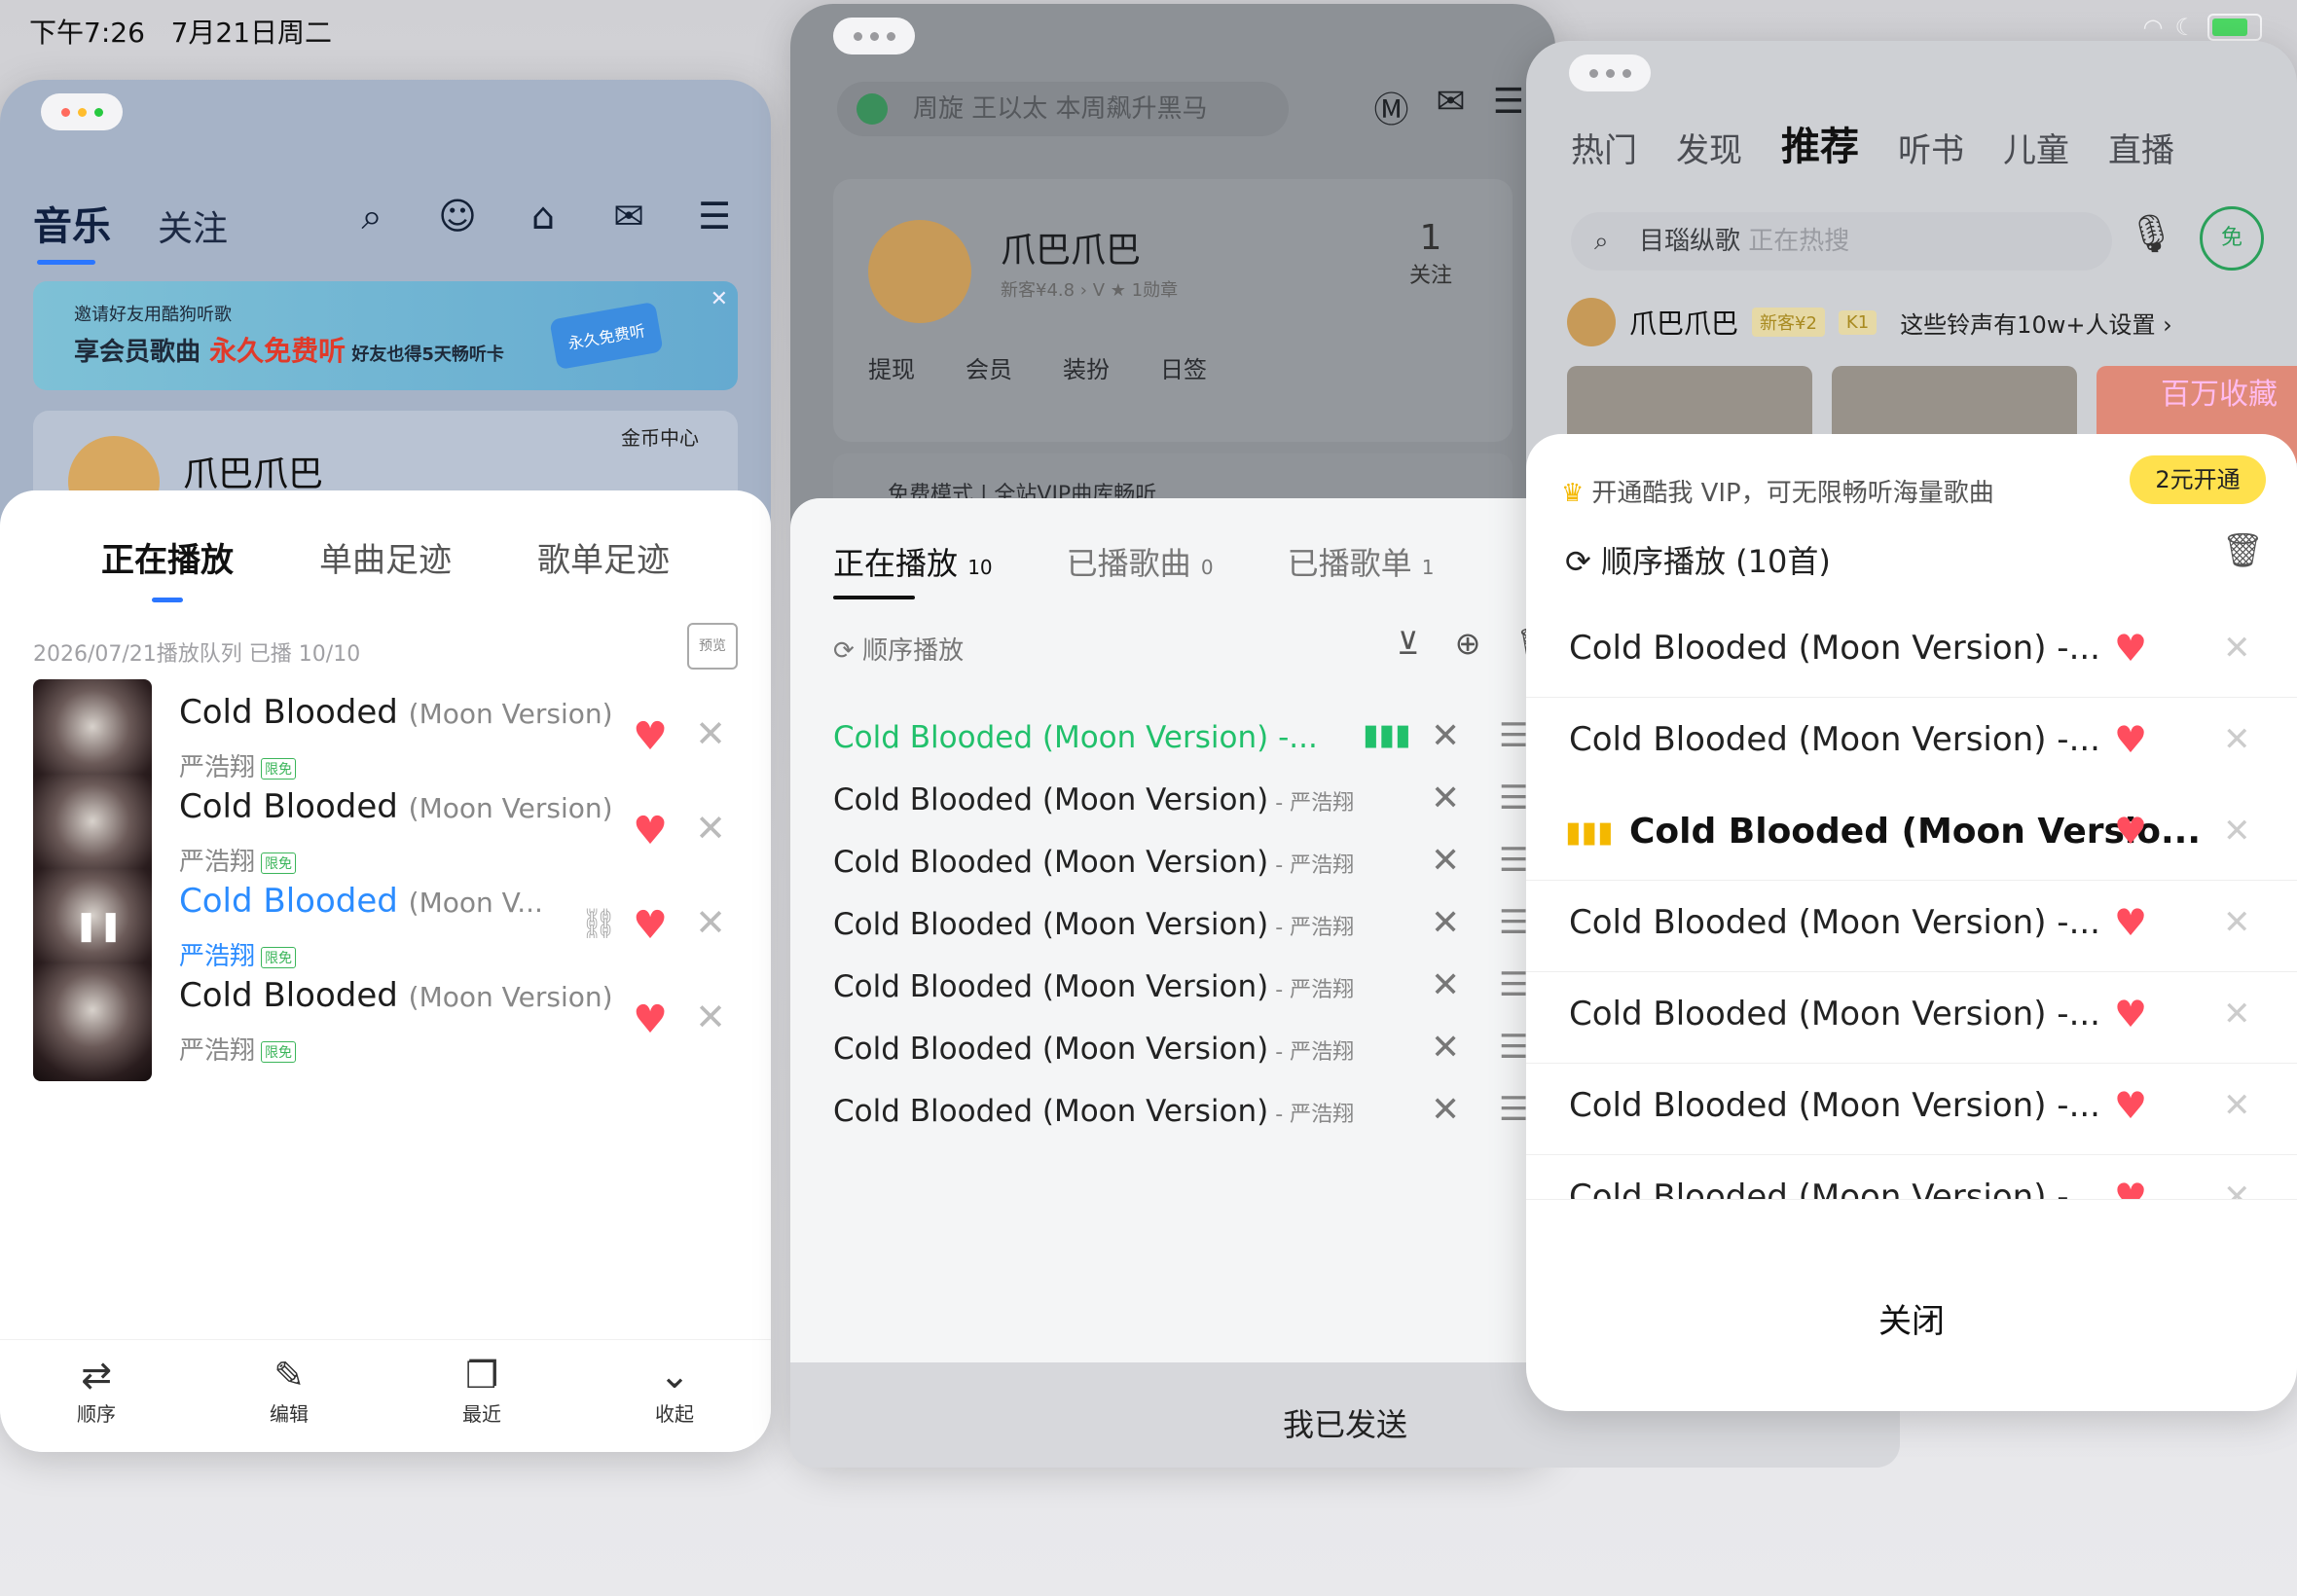  I want to click on coin-center-link: 金币中心, so click(660, 436).